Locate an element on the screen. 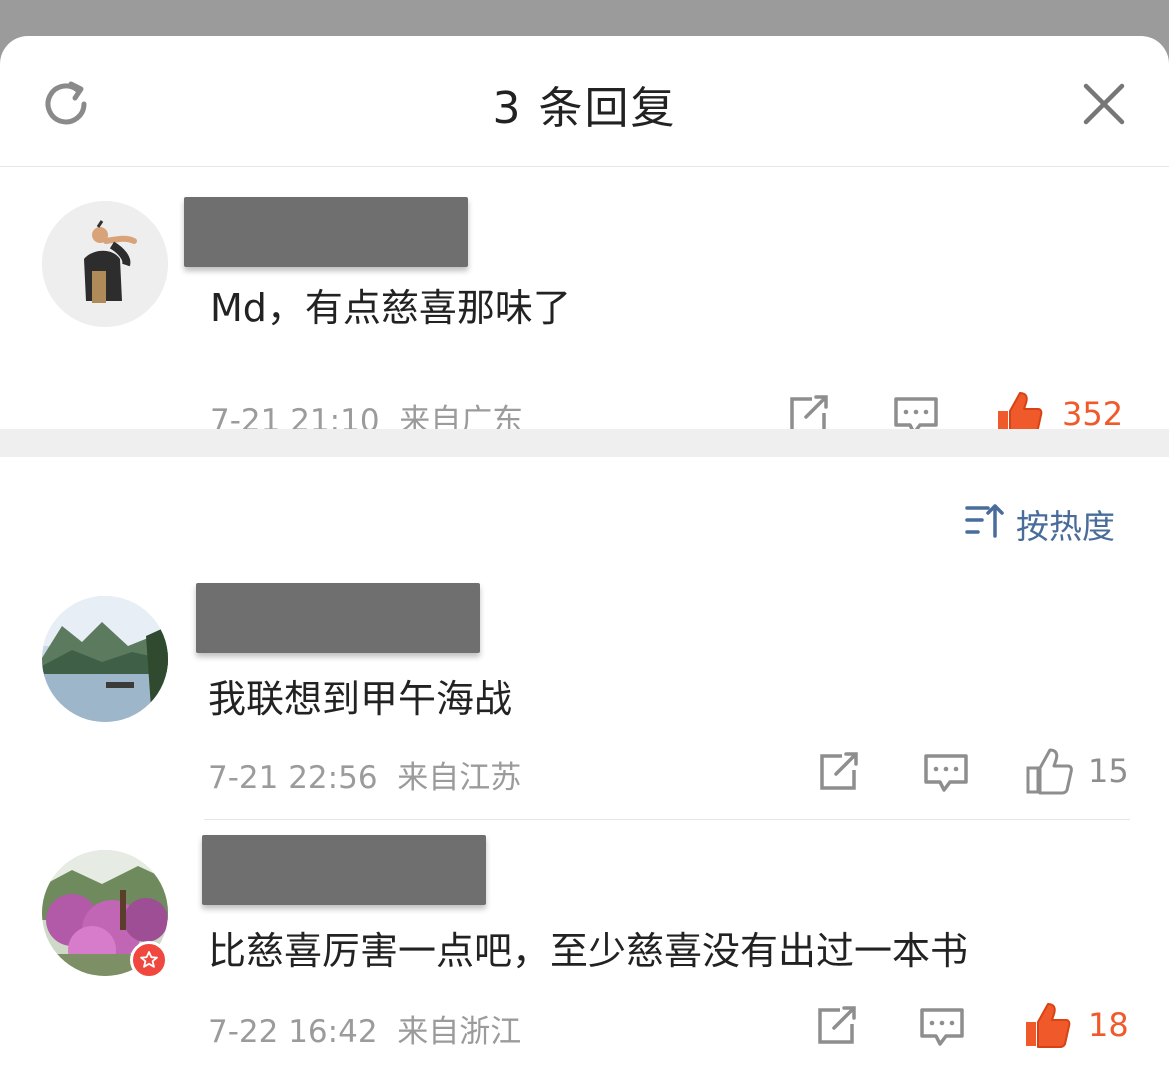 This screenshot has width=1169, height=1073. like-count: 352 is located at coordinates (1093, 414).